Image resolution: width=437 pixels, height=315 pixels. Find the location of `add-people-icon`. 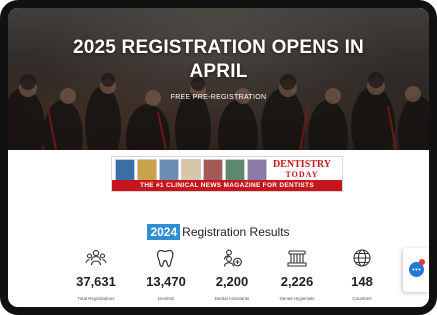

add-people-icon is located at coordinates (232, 258).